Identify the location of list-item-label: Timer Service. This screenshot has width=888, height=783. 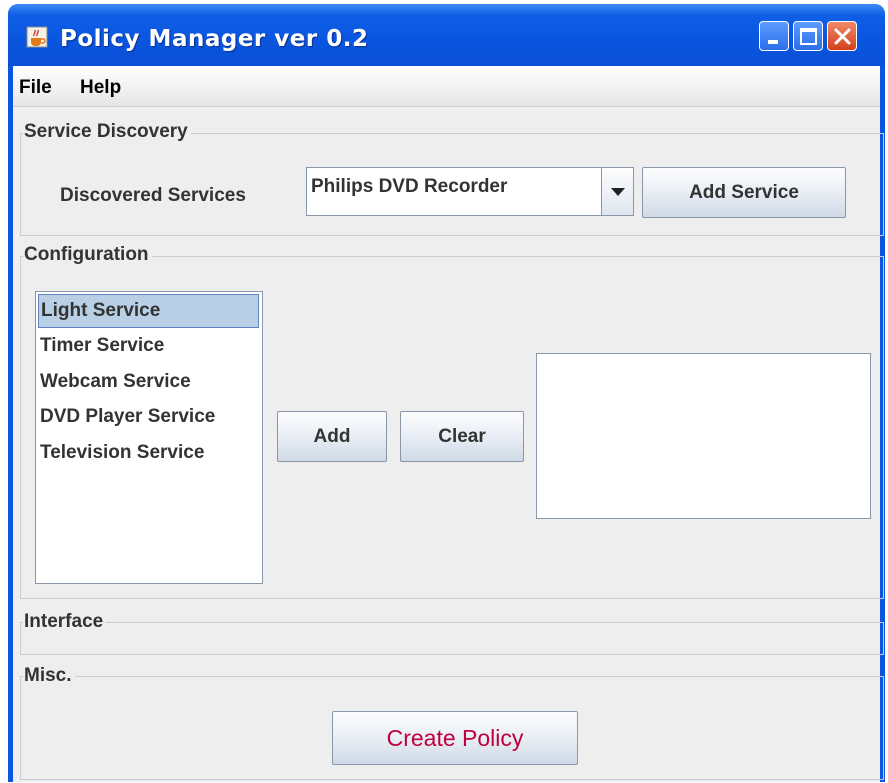
(102, 345).